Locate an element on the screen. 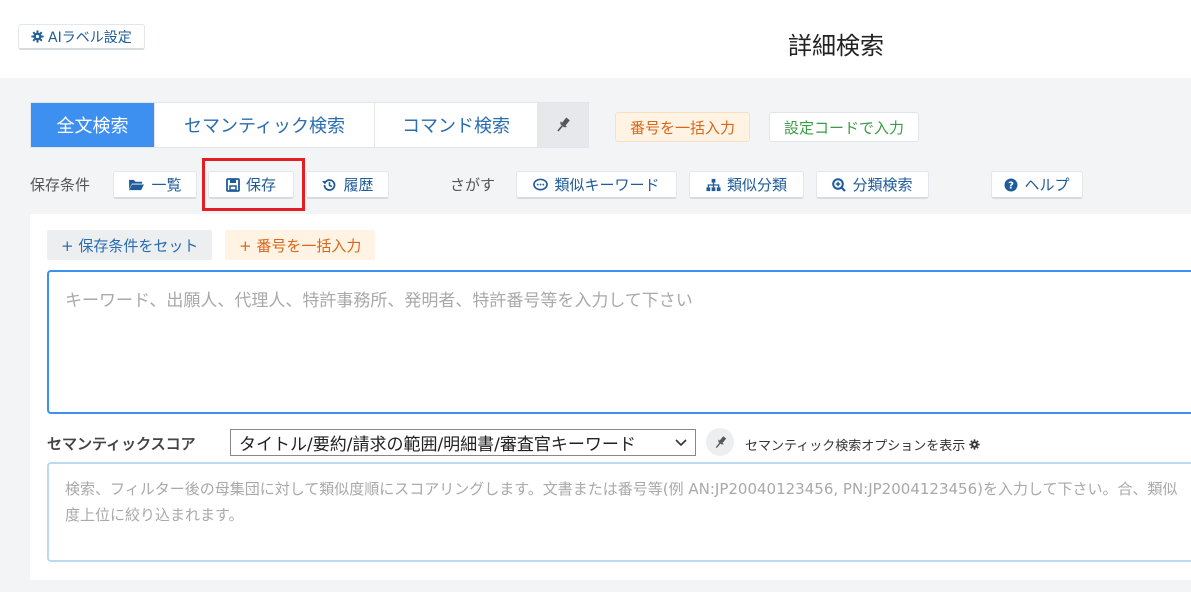  list-button: 一覧 is located at coordinates (155, 185).